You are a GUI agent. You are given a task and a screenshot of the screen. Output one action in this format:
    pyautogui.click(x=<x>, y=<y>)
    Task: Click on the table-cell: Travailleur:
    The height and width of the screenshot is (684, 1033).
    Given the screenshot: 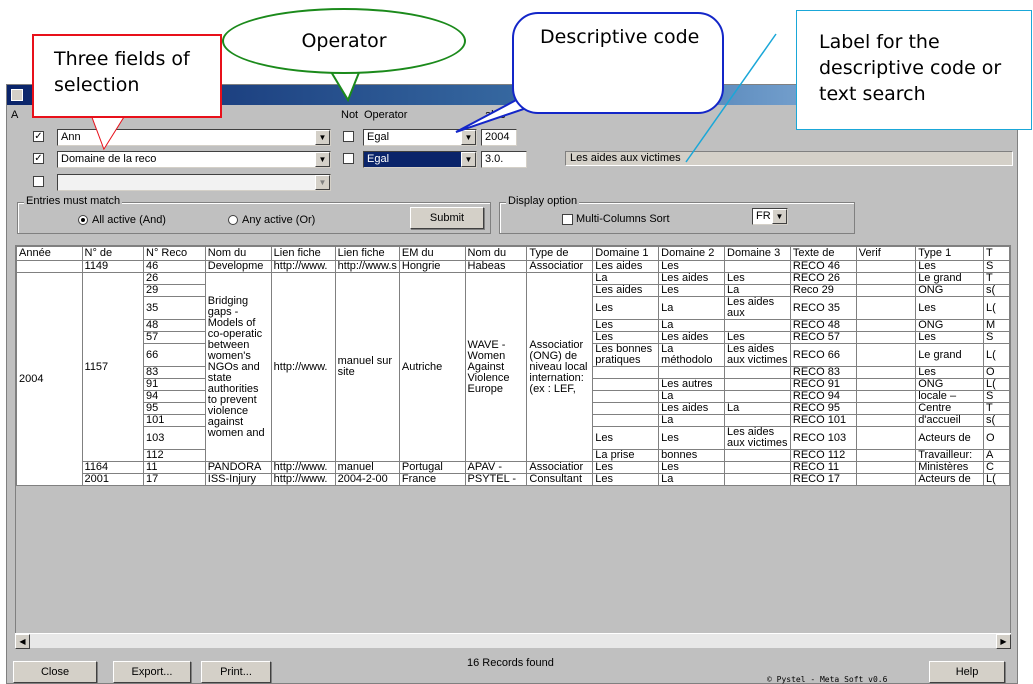 What is the action you would take?
    pyautogui.click(x=950, y=455)
    